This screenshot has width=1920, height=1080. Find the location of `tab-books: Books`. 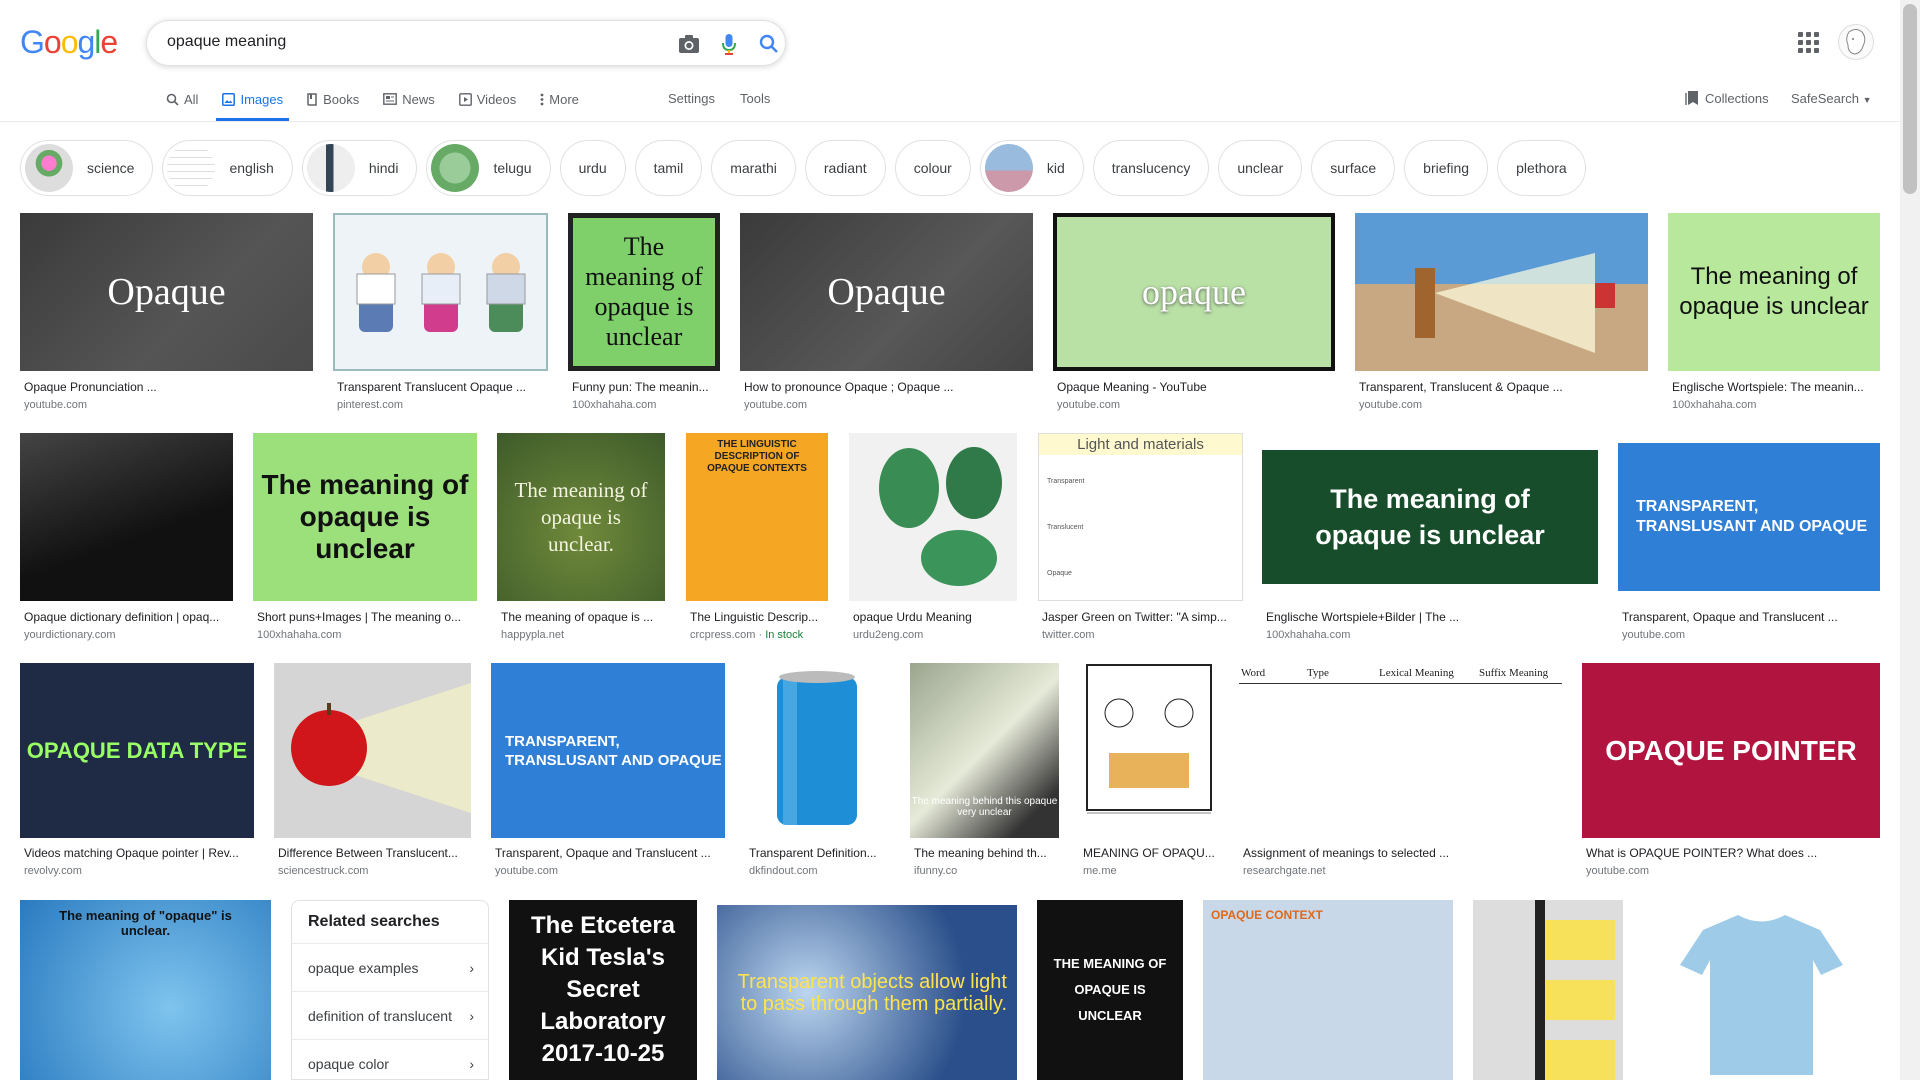

tab-books: Books is located at coordinates (333, 99).